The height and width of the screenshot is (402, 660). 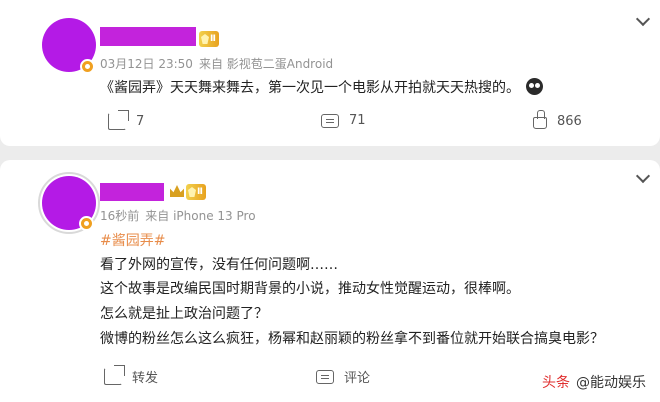 I want to click on post-text-line: 怎么就是扯上政治问题了？, so click(x=184, y=314).